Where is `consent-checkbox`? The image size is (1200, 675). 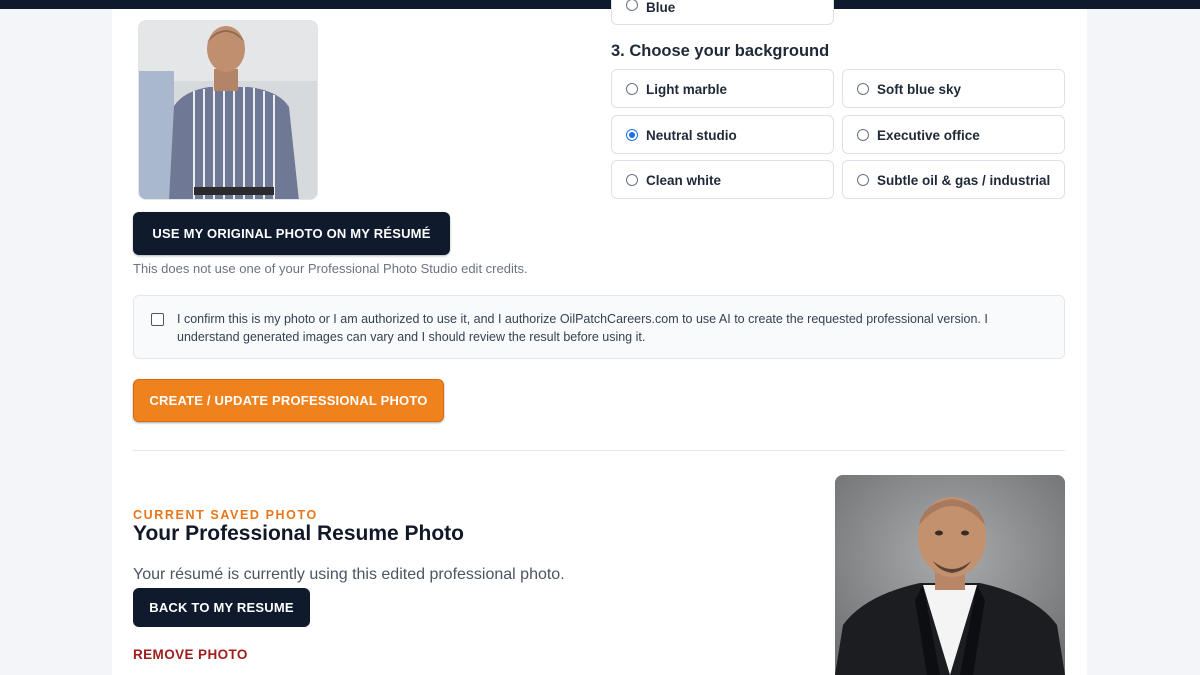 consent-checkbox is located at coordinates (157, 319).